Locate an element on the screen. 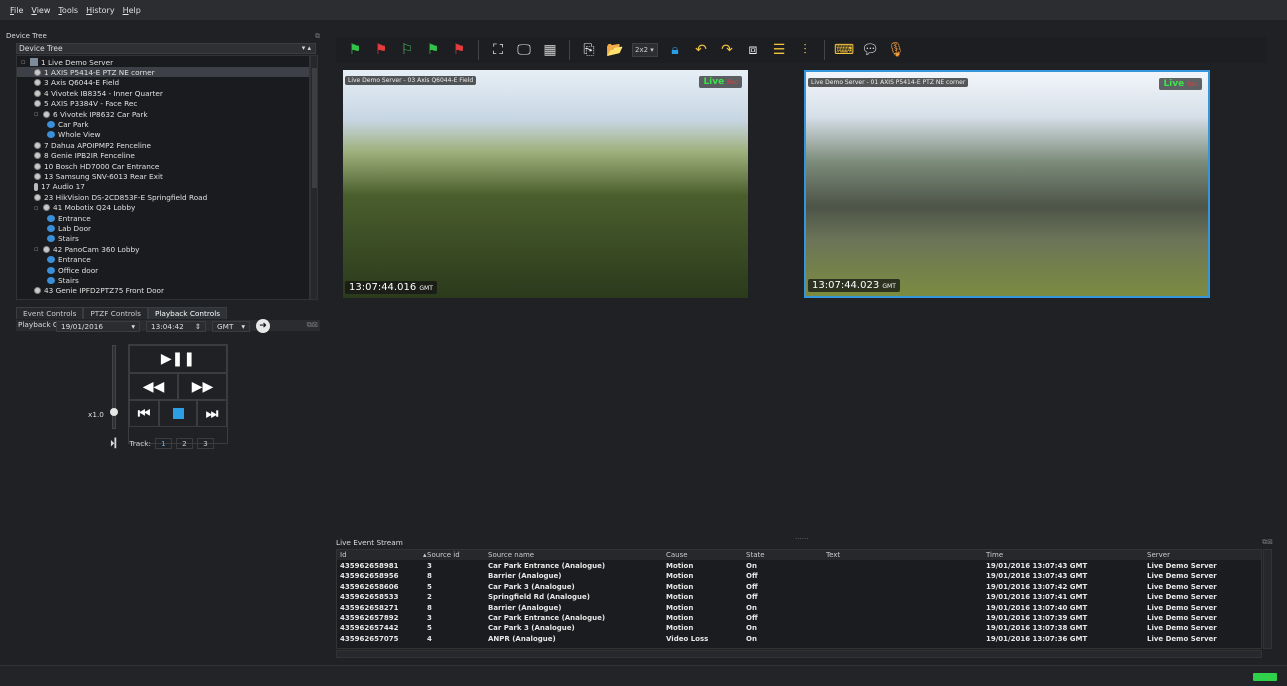 The image size is (1287, 686). tab-event-controls: Event Controls is located at coordinates (50, 313).